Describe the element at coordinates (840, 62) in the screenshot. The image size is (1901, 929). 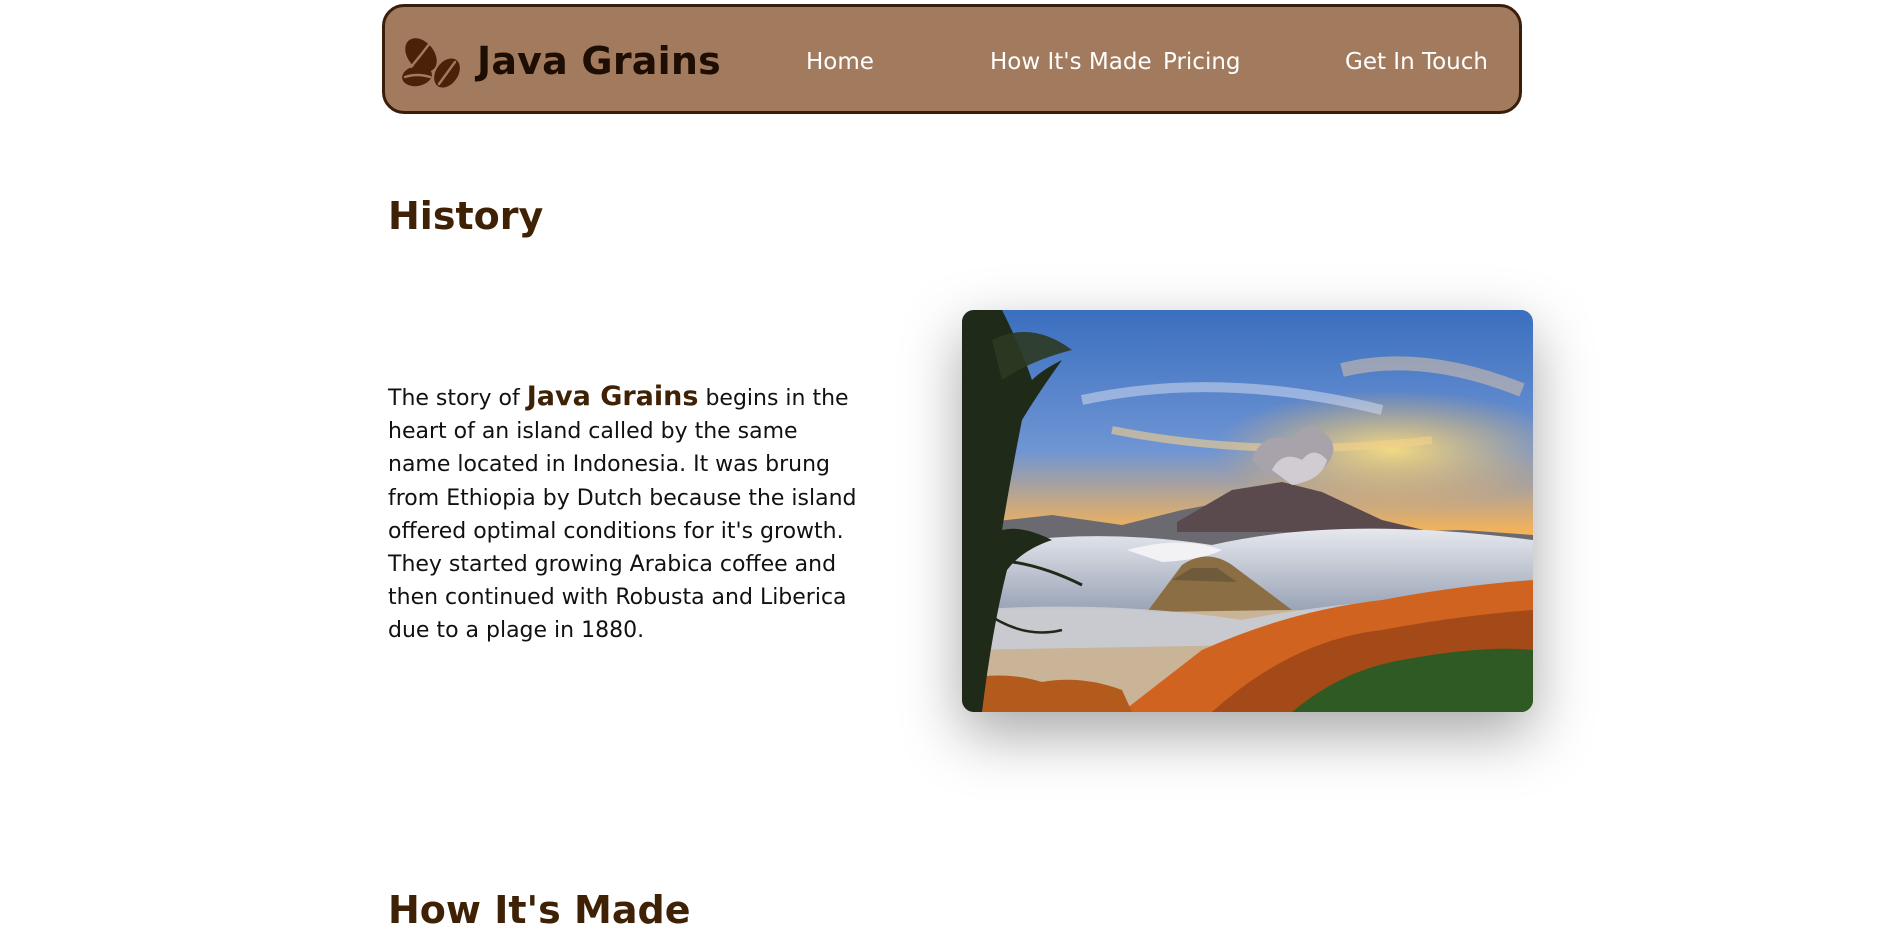
I see `nav-link-home: Home` at that location.